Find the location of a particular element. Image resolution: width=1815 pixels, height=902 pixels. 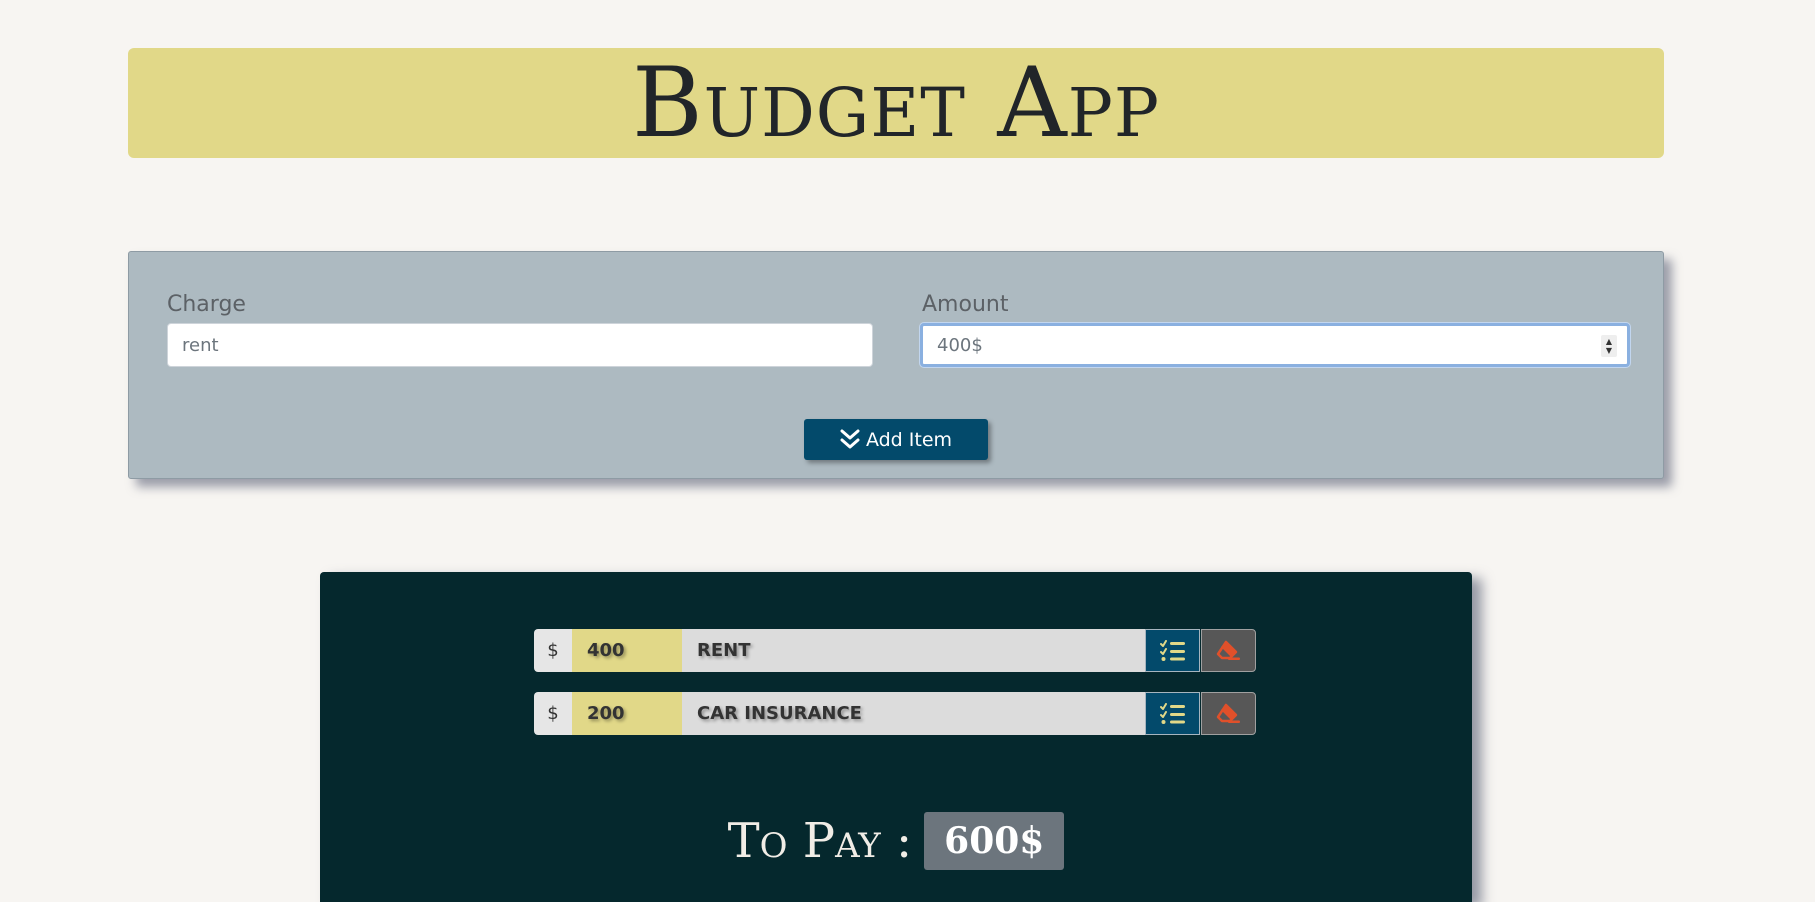

item-charge: CAR INSURANCE is located at coordinates (913, 713).